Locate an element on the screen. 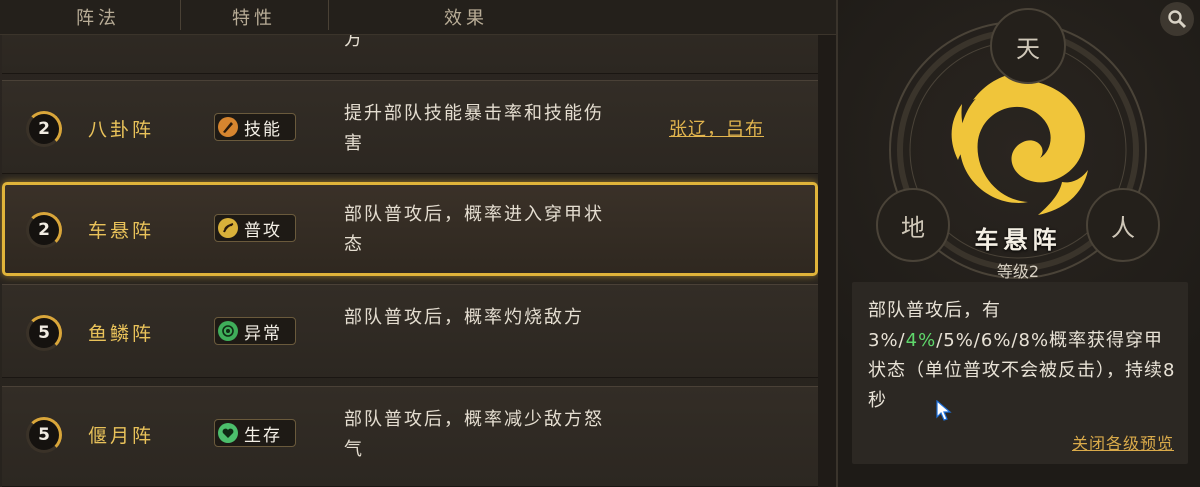 The image size is (1200, 487). trait-label: 技能 is located at coordinates (263, 129).